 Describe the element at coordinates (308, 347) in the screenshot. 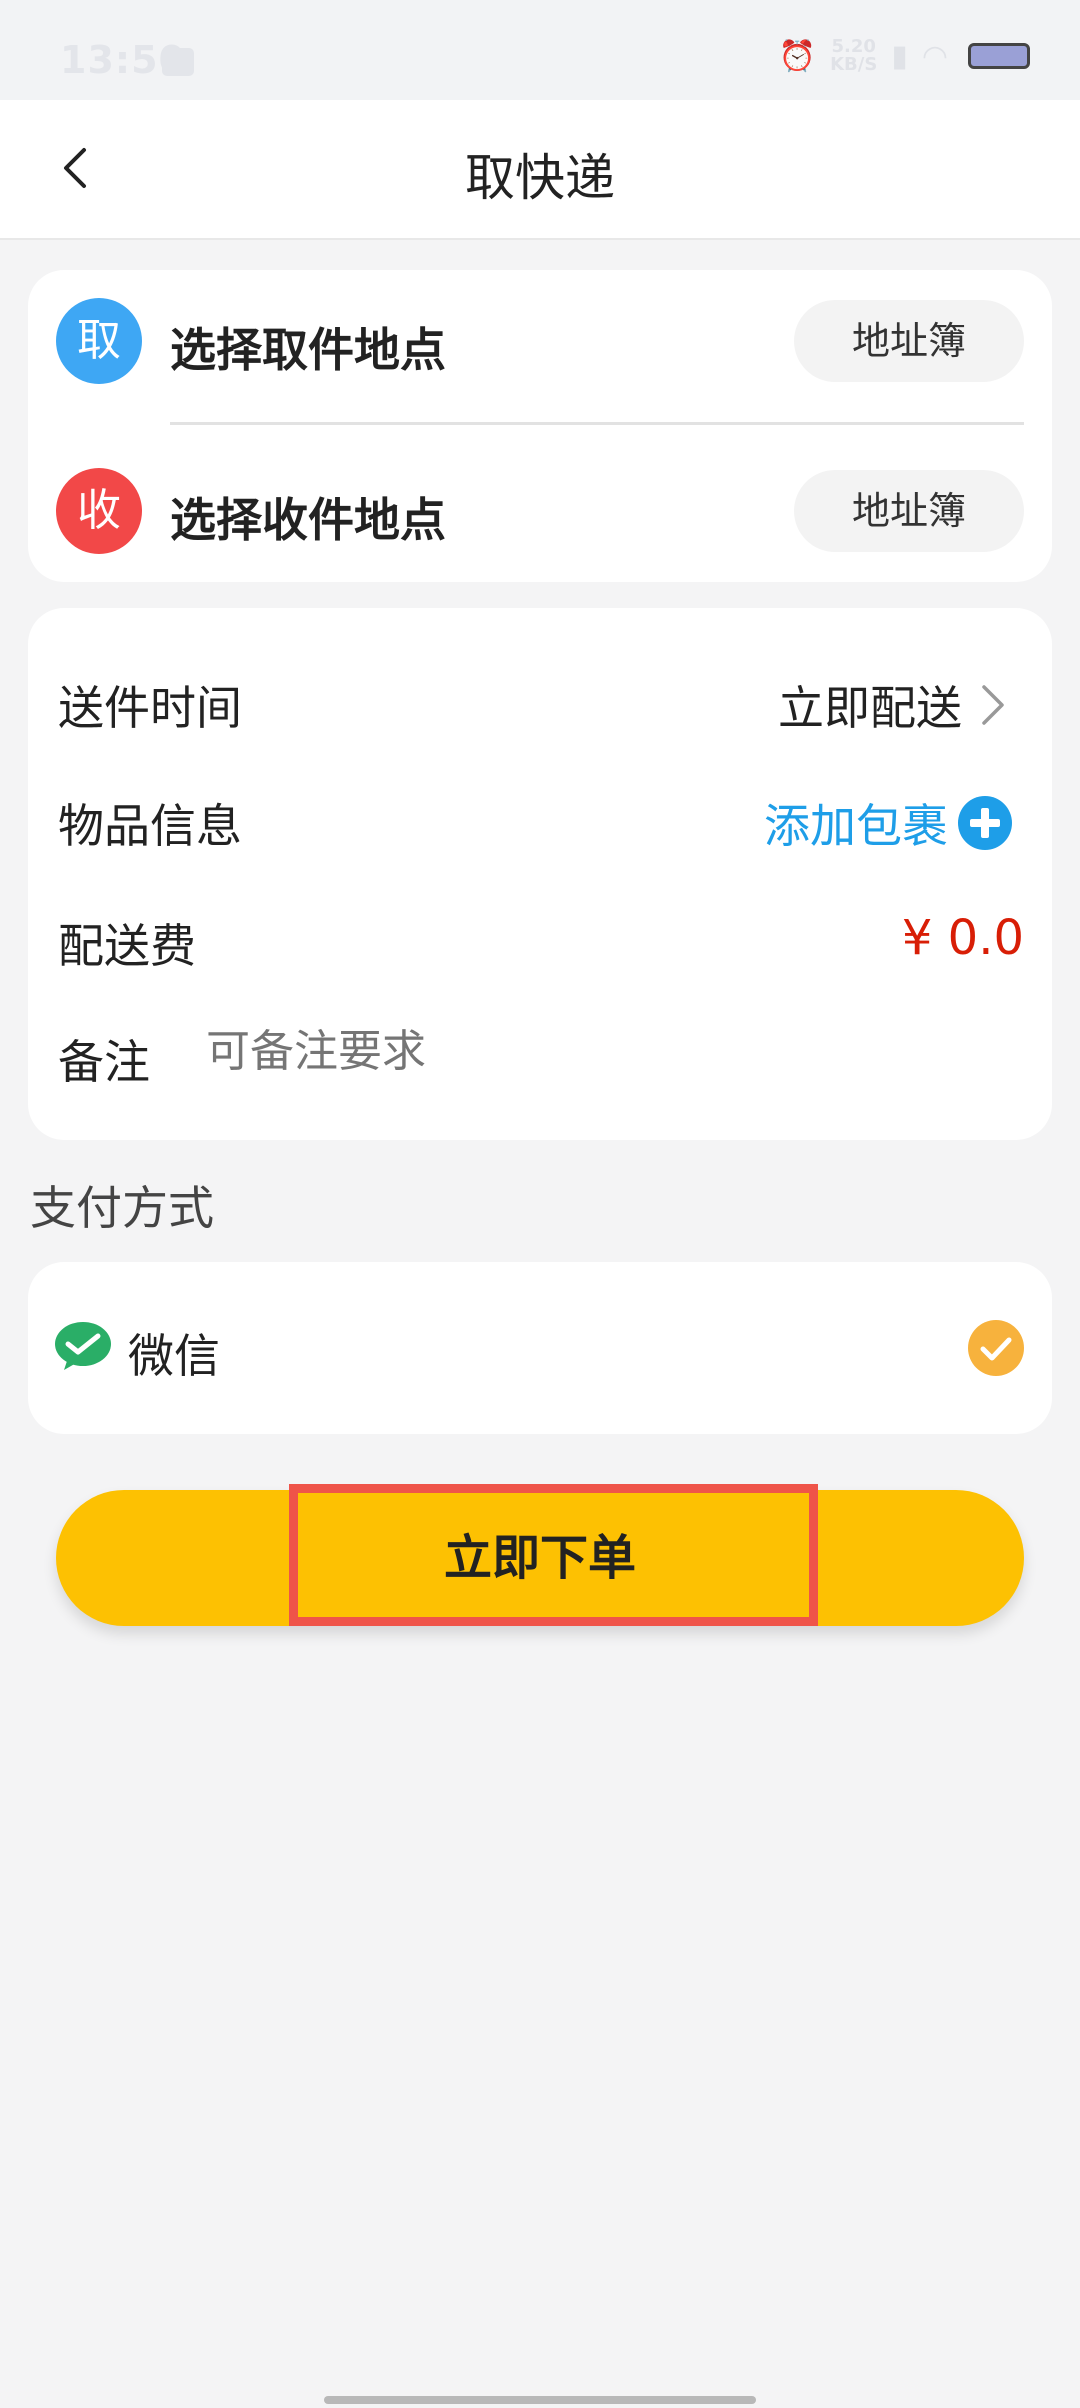

I see `pickup-location-label: 选择取件地点` at that location.